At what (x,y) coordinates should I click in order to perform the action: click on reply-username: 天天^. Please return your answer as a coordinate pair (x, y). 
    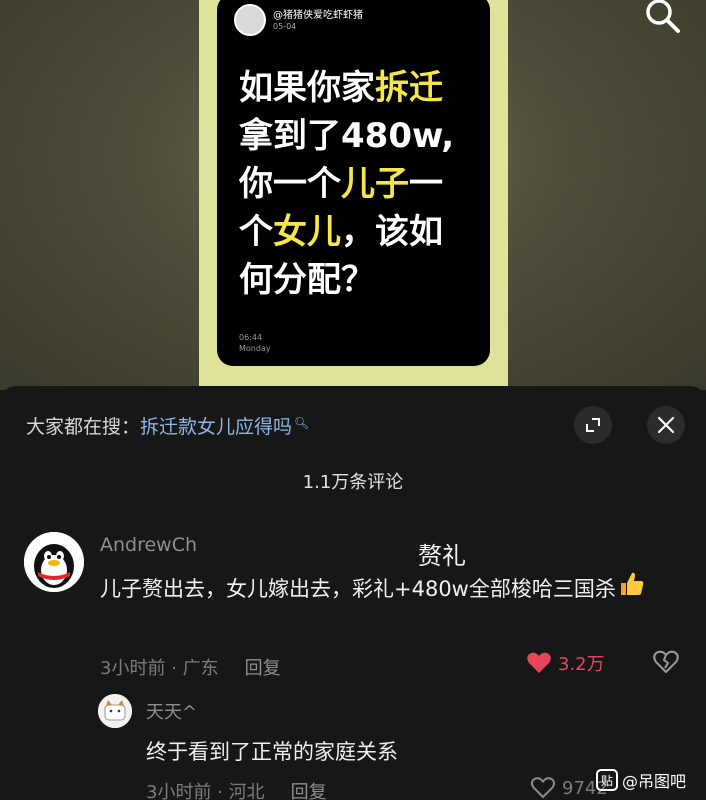
    Looking at the image, I should click on (171, 711).